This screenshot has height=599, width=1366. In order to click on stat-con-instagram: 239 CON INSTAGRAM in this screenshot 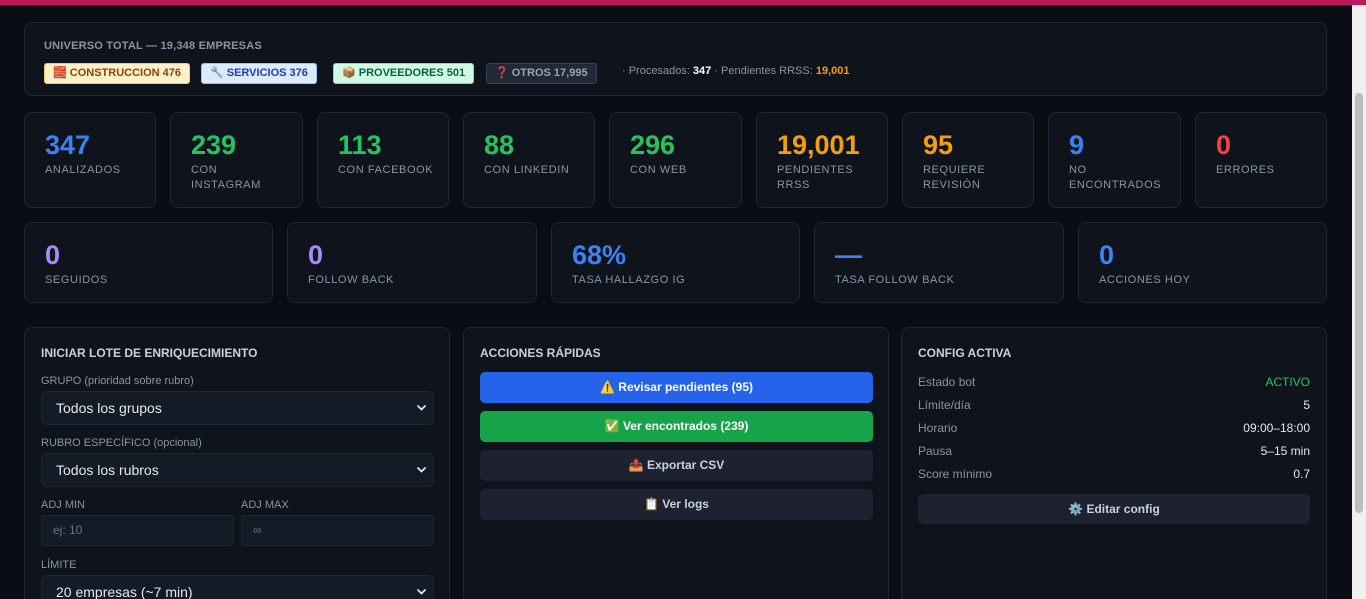, I will do `click(236, 160)`.